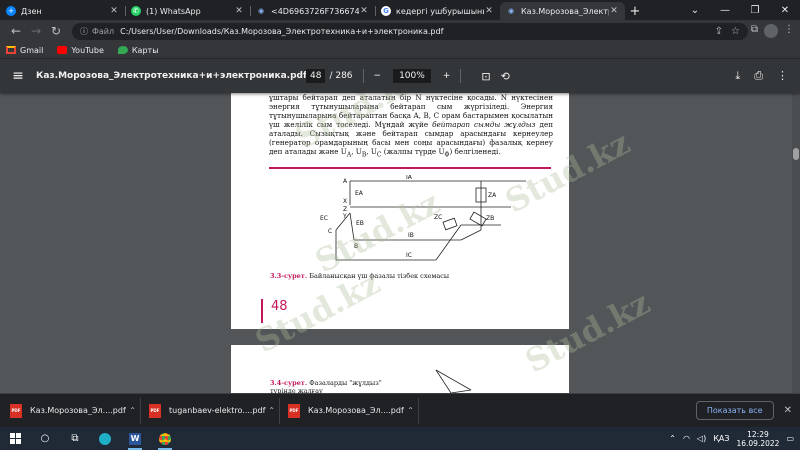 This screenshot has height=450, width=800. I want to click on bookmark-gmail: Gmail, so click(24, 50).